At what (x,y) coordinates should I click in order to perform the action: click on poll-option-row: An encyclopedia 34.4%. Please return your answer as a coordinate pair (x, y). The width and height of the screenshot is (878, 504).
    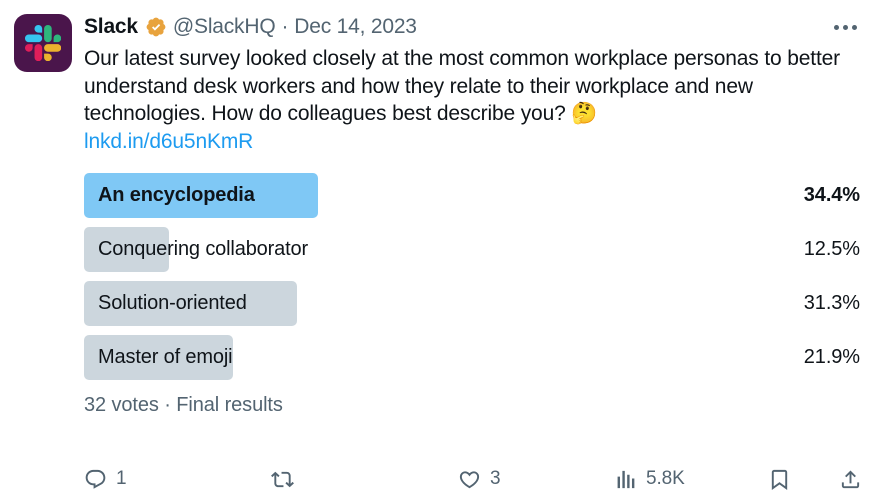
    Looking at the image, I should click on (472, 195).